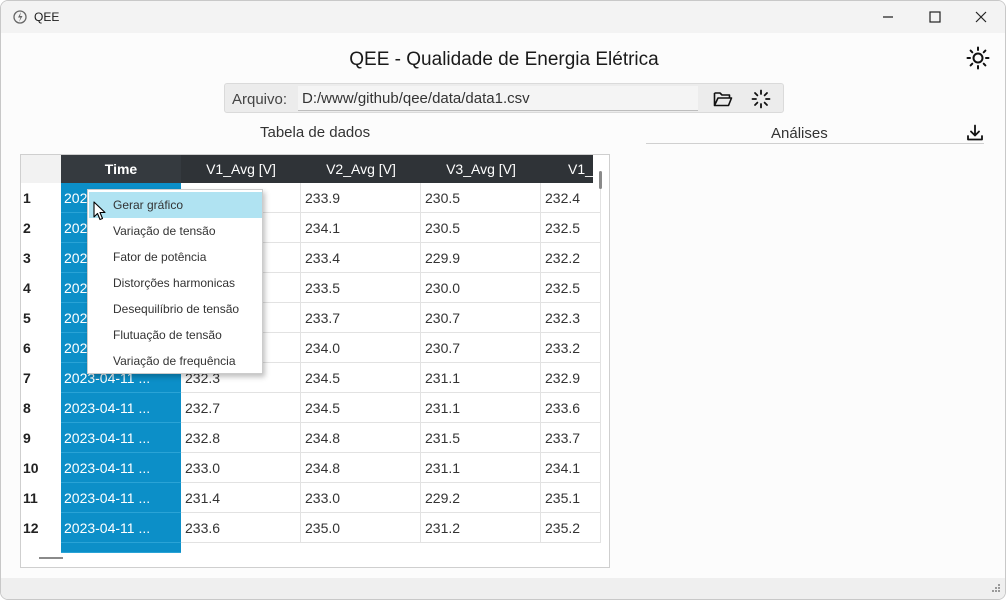 The width and height of the screenshot is (1006, 600). I want to click on cursor-icon, so click(99, 211).